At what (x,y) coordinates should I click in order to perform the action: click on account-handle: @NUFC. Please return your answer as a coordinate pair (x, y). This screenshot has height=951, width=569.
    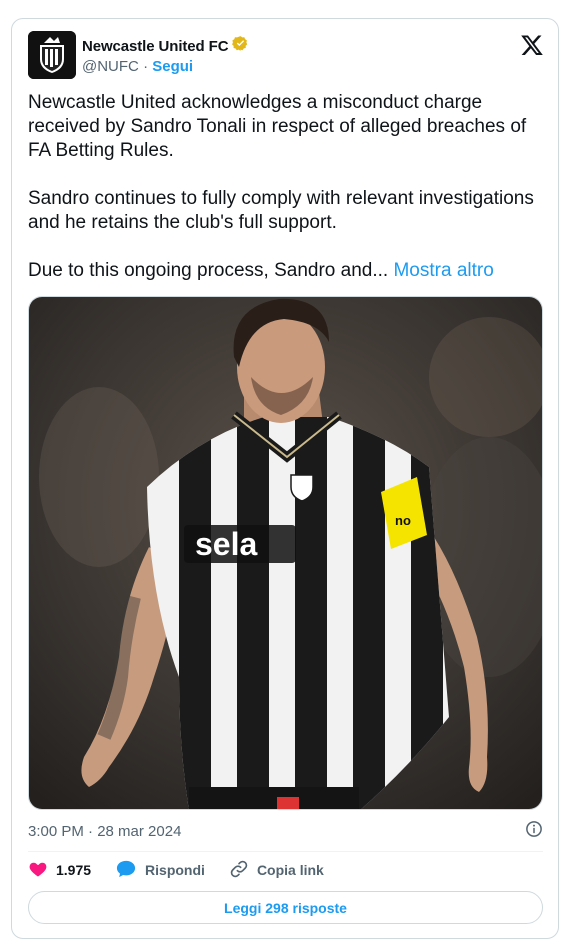
    Looking at the image, I should click on (110, 66).